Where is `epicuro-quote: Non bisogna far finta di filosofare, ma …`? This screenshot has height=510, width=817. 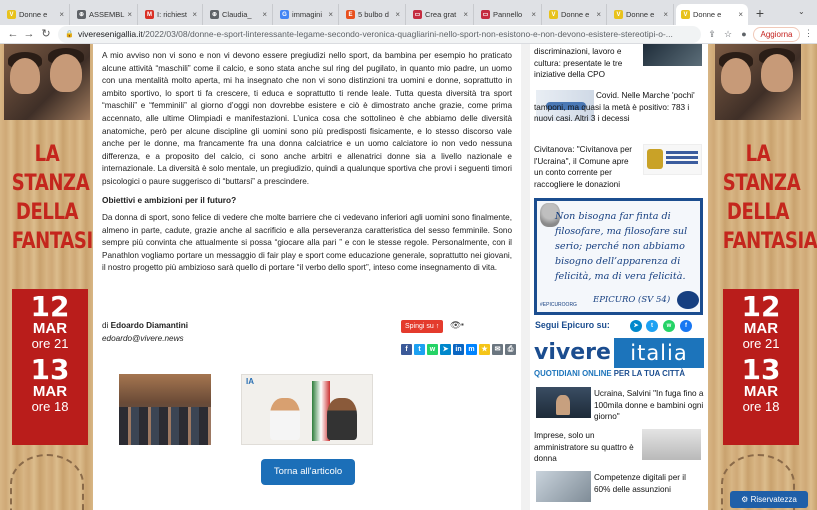 epicuro-quote: Non bisogna far finta di filosofare, ma … is located at coordinates (621, 246).